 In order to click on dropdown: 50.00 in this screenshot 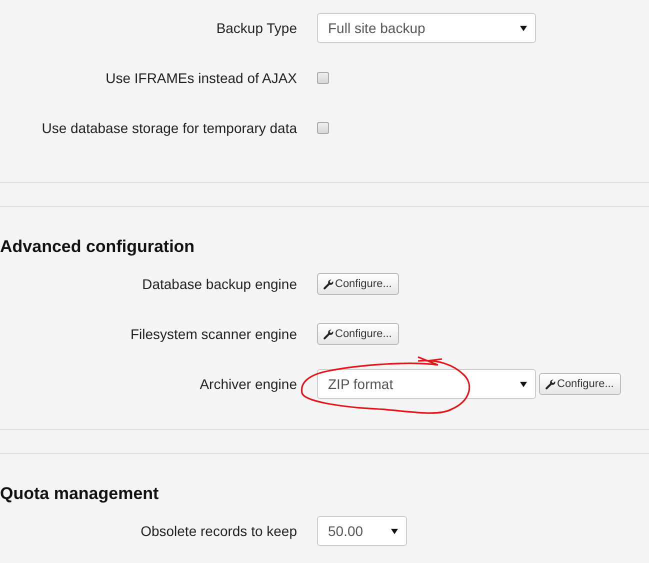, I will do `click(362, 531)`.